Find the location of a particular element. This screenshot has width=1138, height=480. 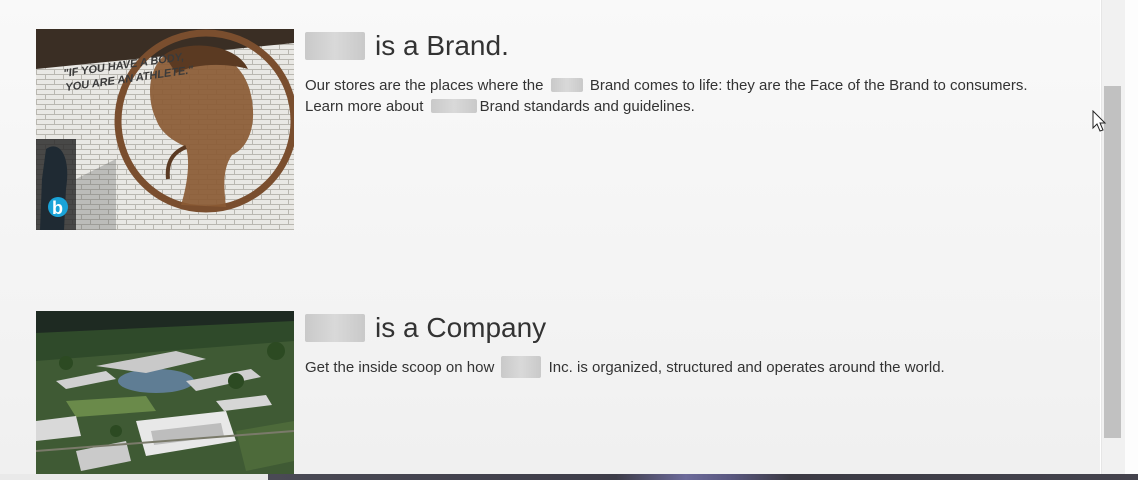

company-desc-part1: Get the inside scoop on how is located at coordinates (400, 367).